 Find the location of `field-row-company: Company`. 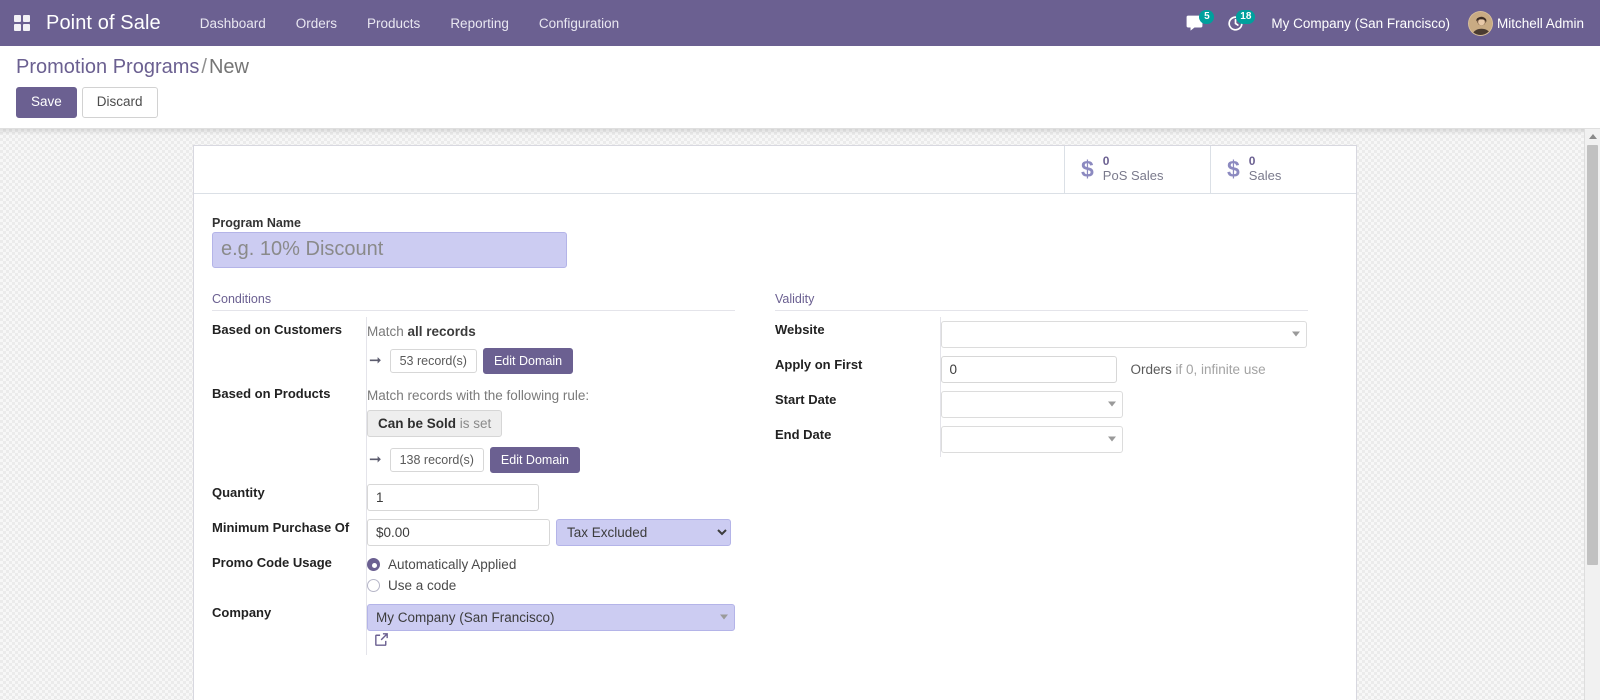

field-row-company: Company is located at coordinates (473, 627).